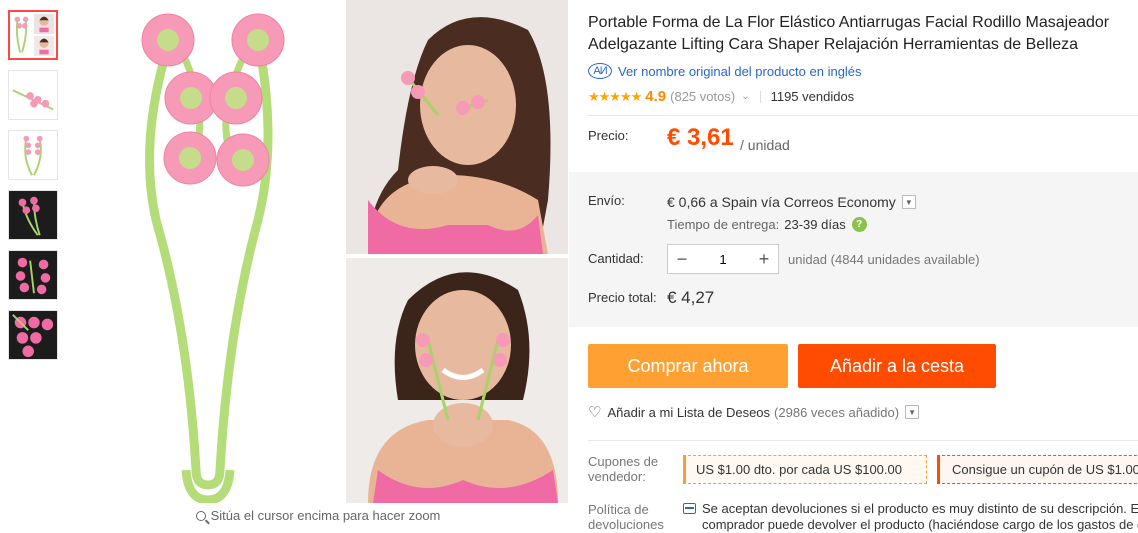 The height and width of the screenshot is (533, 1138). What do you see at coordinates (688, 366) in the screenshot?
I see `buy-now-button: Comprar ahora` at bounding box center [688, 366].